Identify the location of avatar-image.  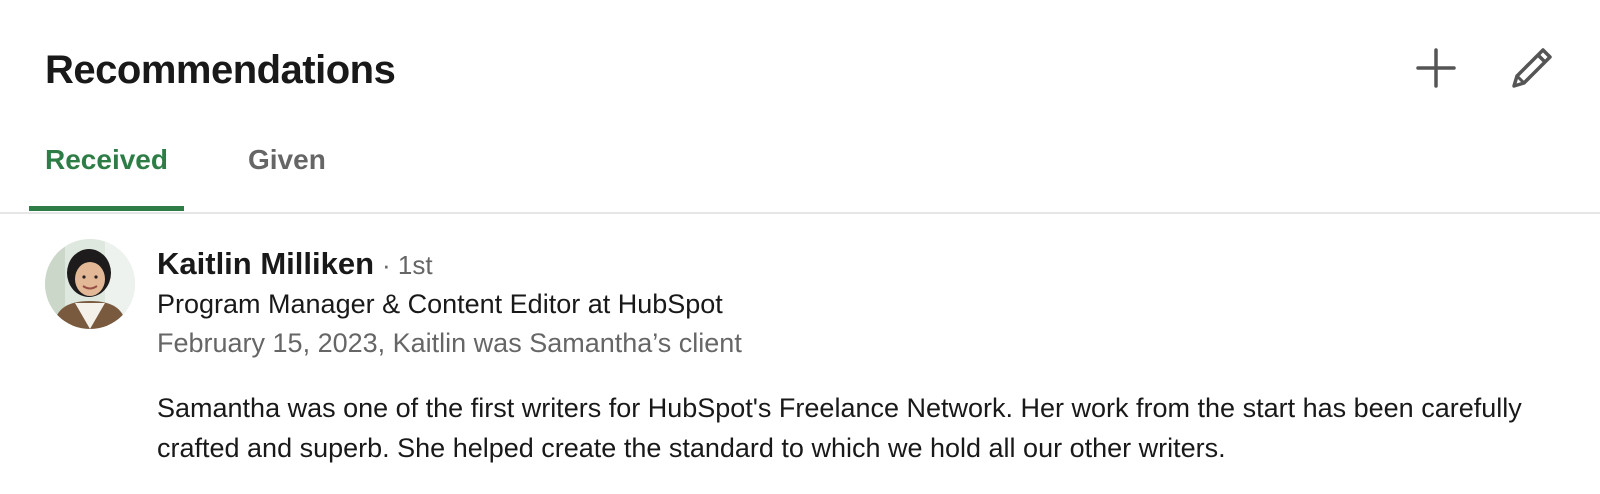
(90, 284).